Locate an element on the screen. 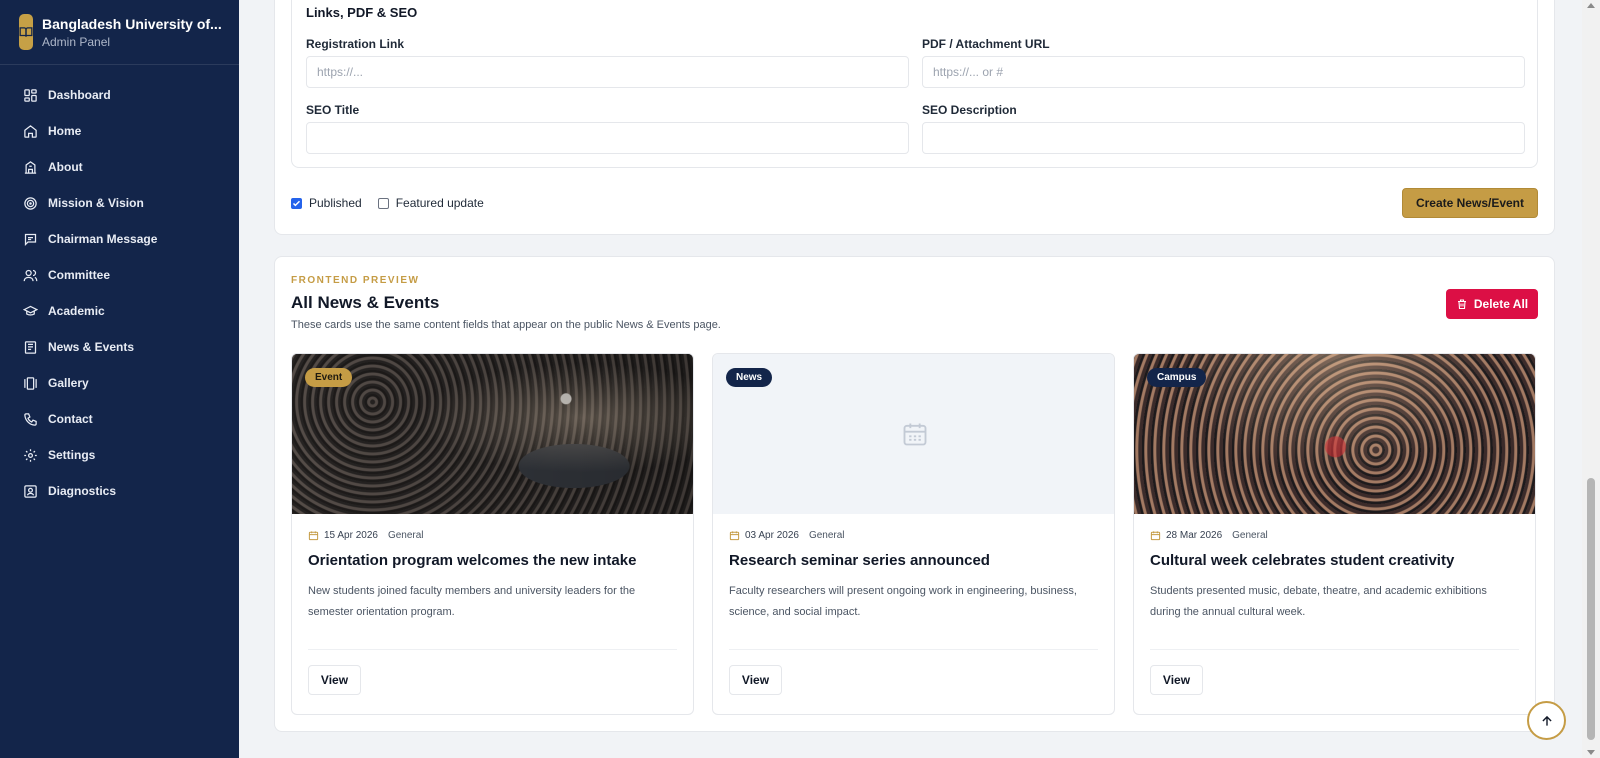  sidebar-item-gallery: Gallery is located at coordinates (119, 383).